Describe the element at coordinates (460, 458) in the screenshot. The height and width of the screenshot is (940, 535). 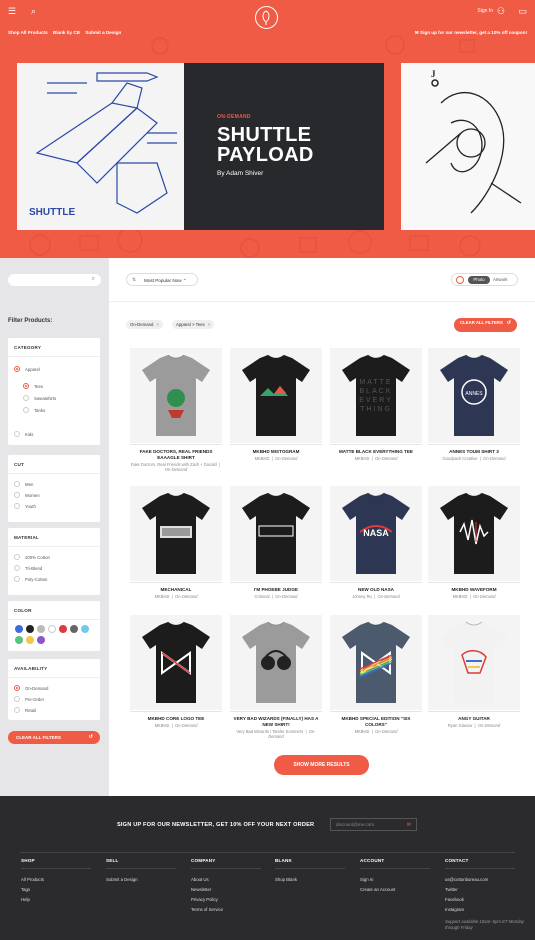
I see `product-creator: Goodpack Creative` at that location.